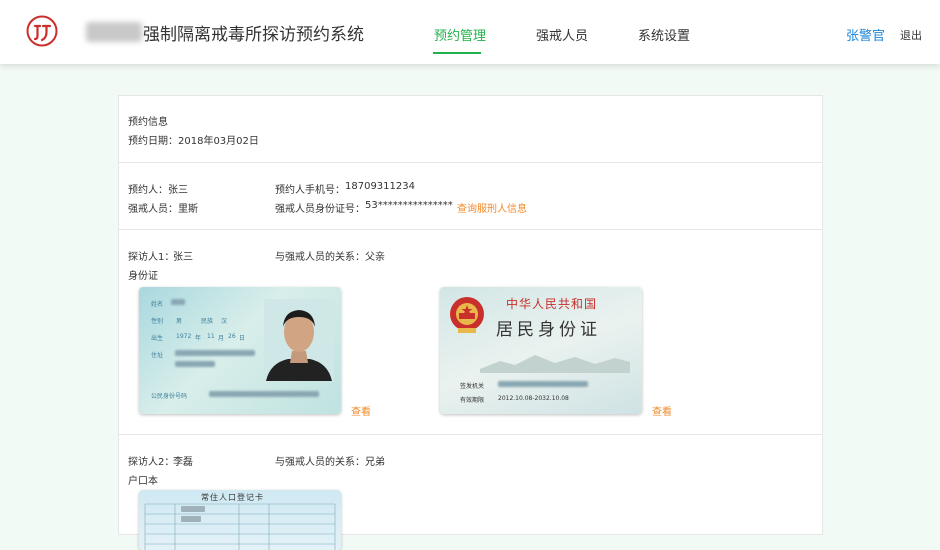  Describe the element at coordinates (198, 338) in the screenshot. I see `id-birth-year-unit: 年` at that location.